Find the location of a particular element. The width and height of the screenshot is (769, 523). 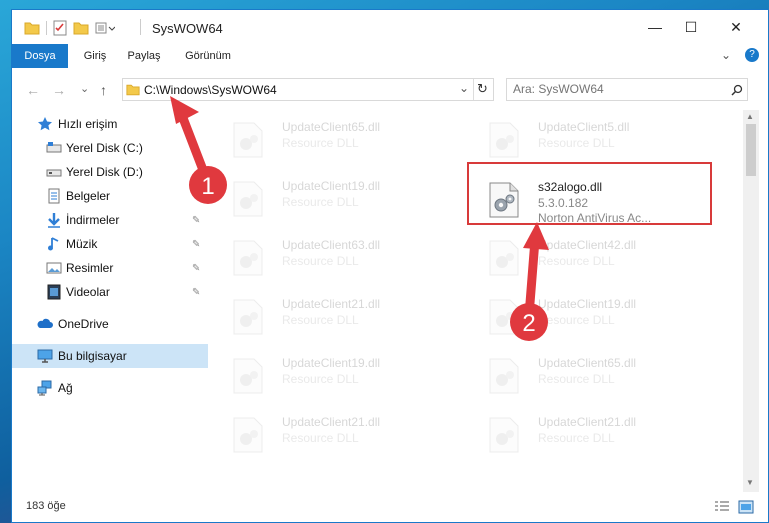

navigation-bar: ← → ⌄ ↑ C:\Windows\SysWOW64 ⌄ ↻ is located at coordinates (390, 88).